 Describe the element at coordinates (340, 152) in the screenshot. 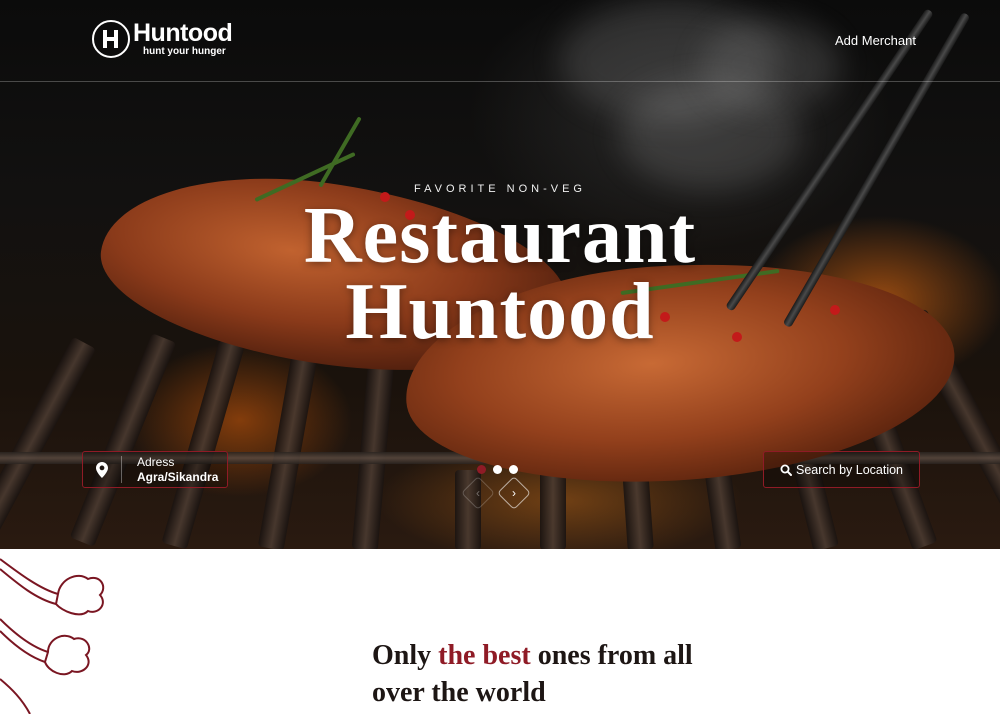

I see `rosemary-decoration` at that location.